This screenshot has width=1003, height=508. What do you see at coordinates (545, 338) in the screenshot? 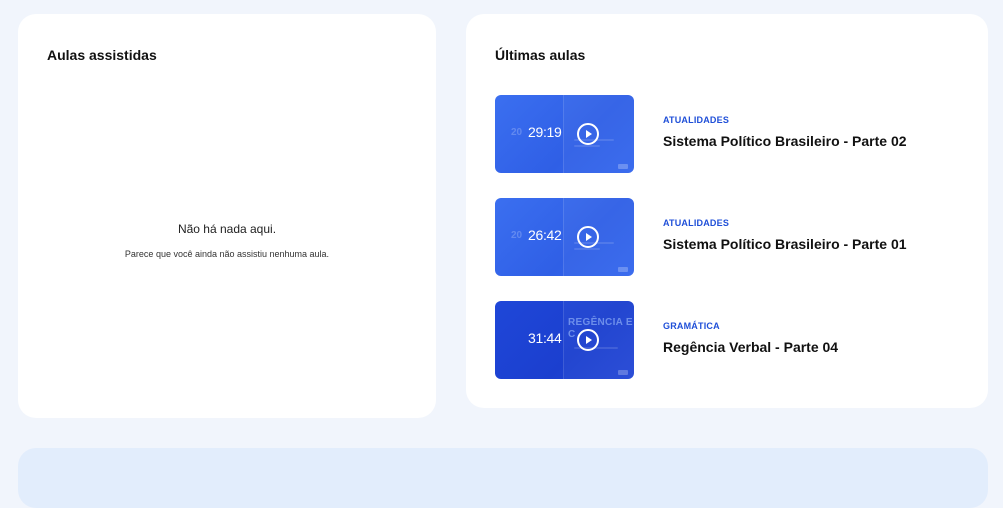
I see `lesson-duration: 31:44` at bounding box center [545, 338].